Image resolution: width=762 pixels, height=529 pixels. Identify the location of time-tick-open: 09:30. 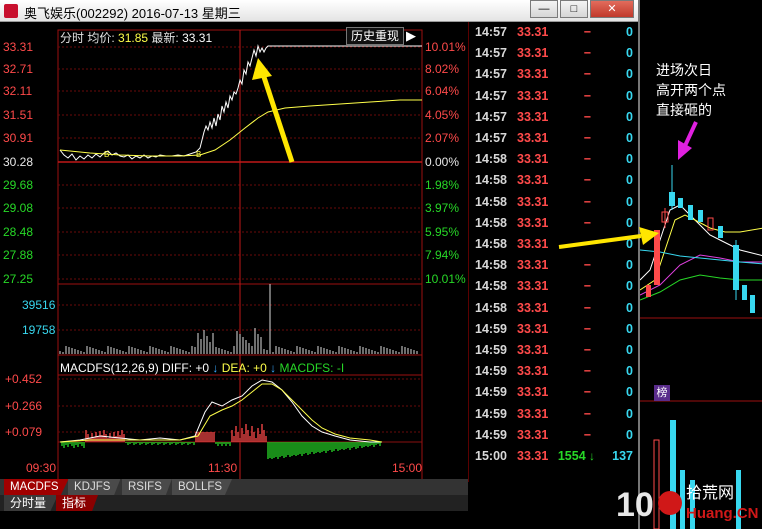
(41, 468).